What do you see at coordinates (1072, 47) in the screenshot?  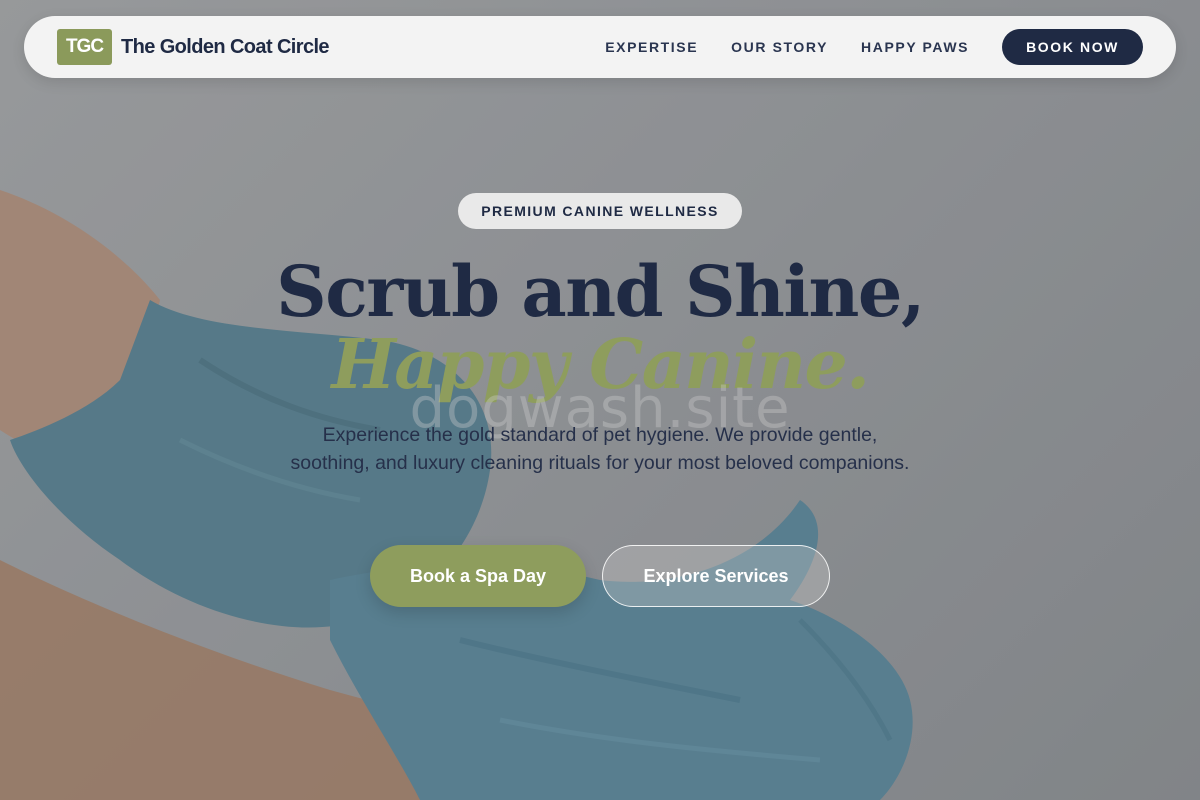 I see `book-now-button: BOOK NOW` at bounding box center [1072, 47].